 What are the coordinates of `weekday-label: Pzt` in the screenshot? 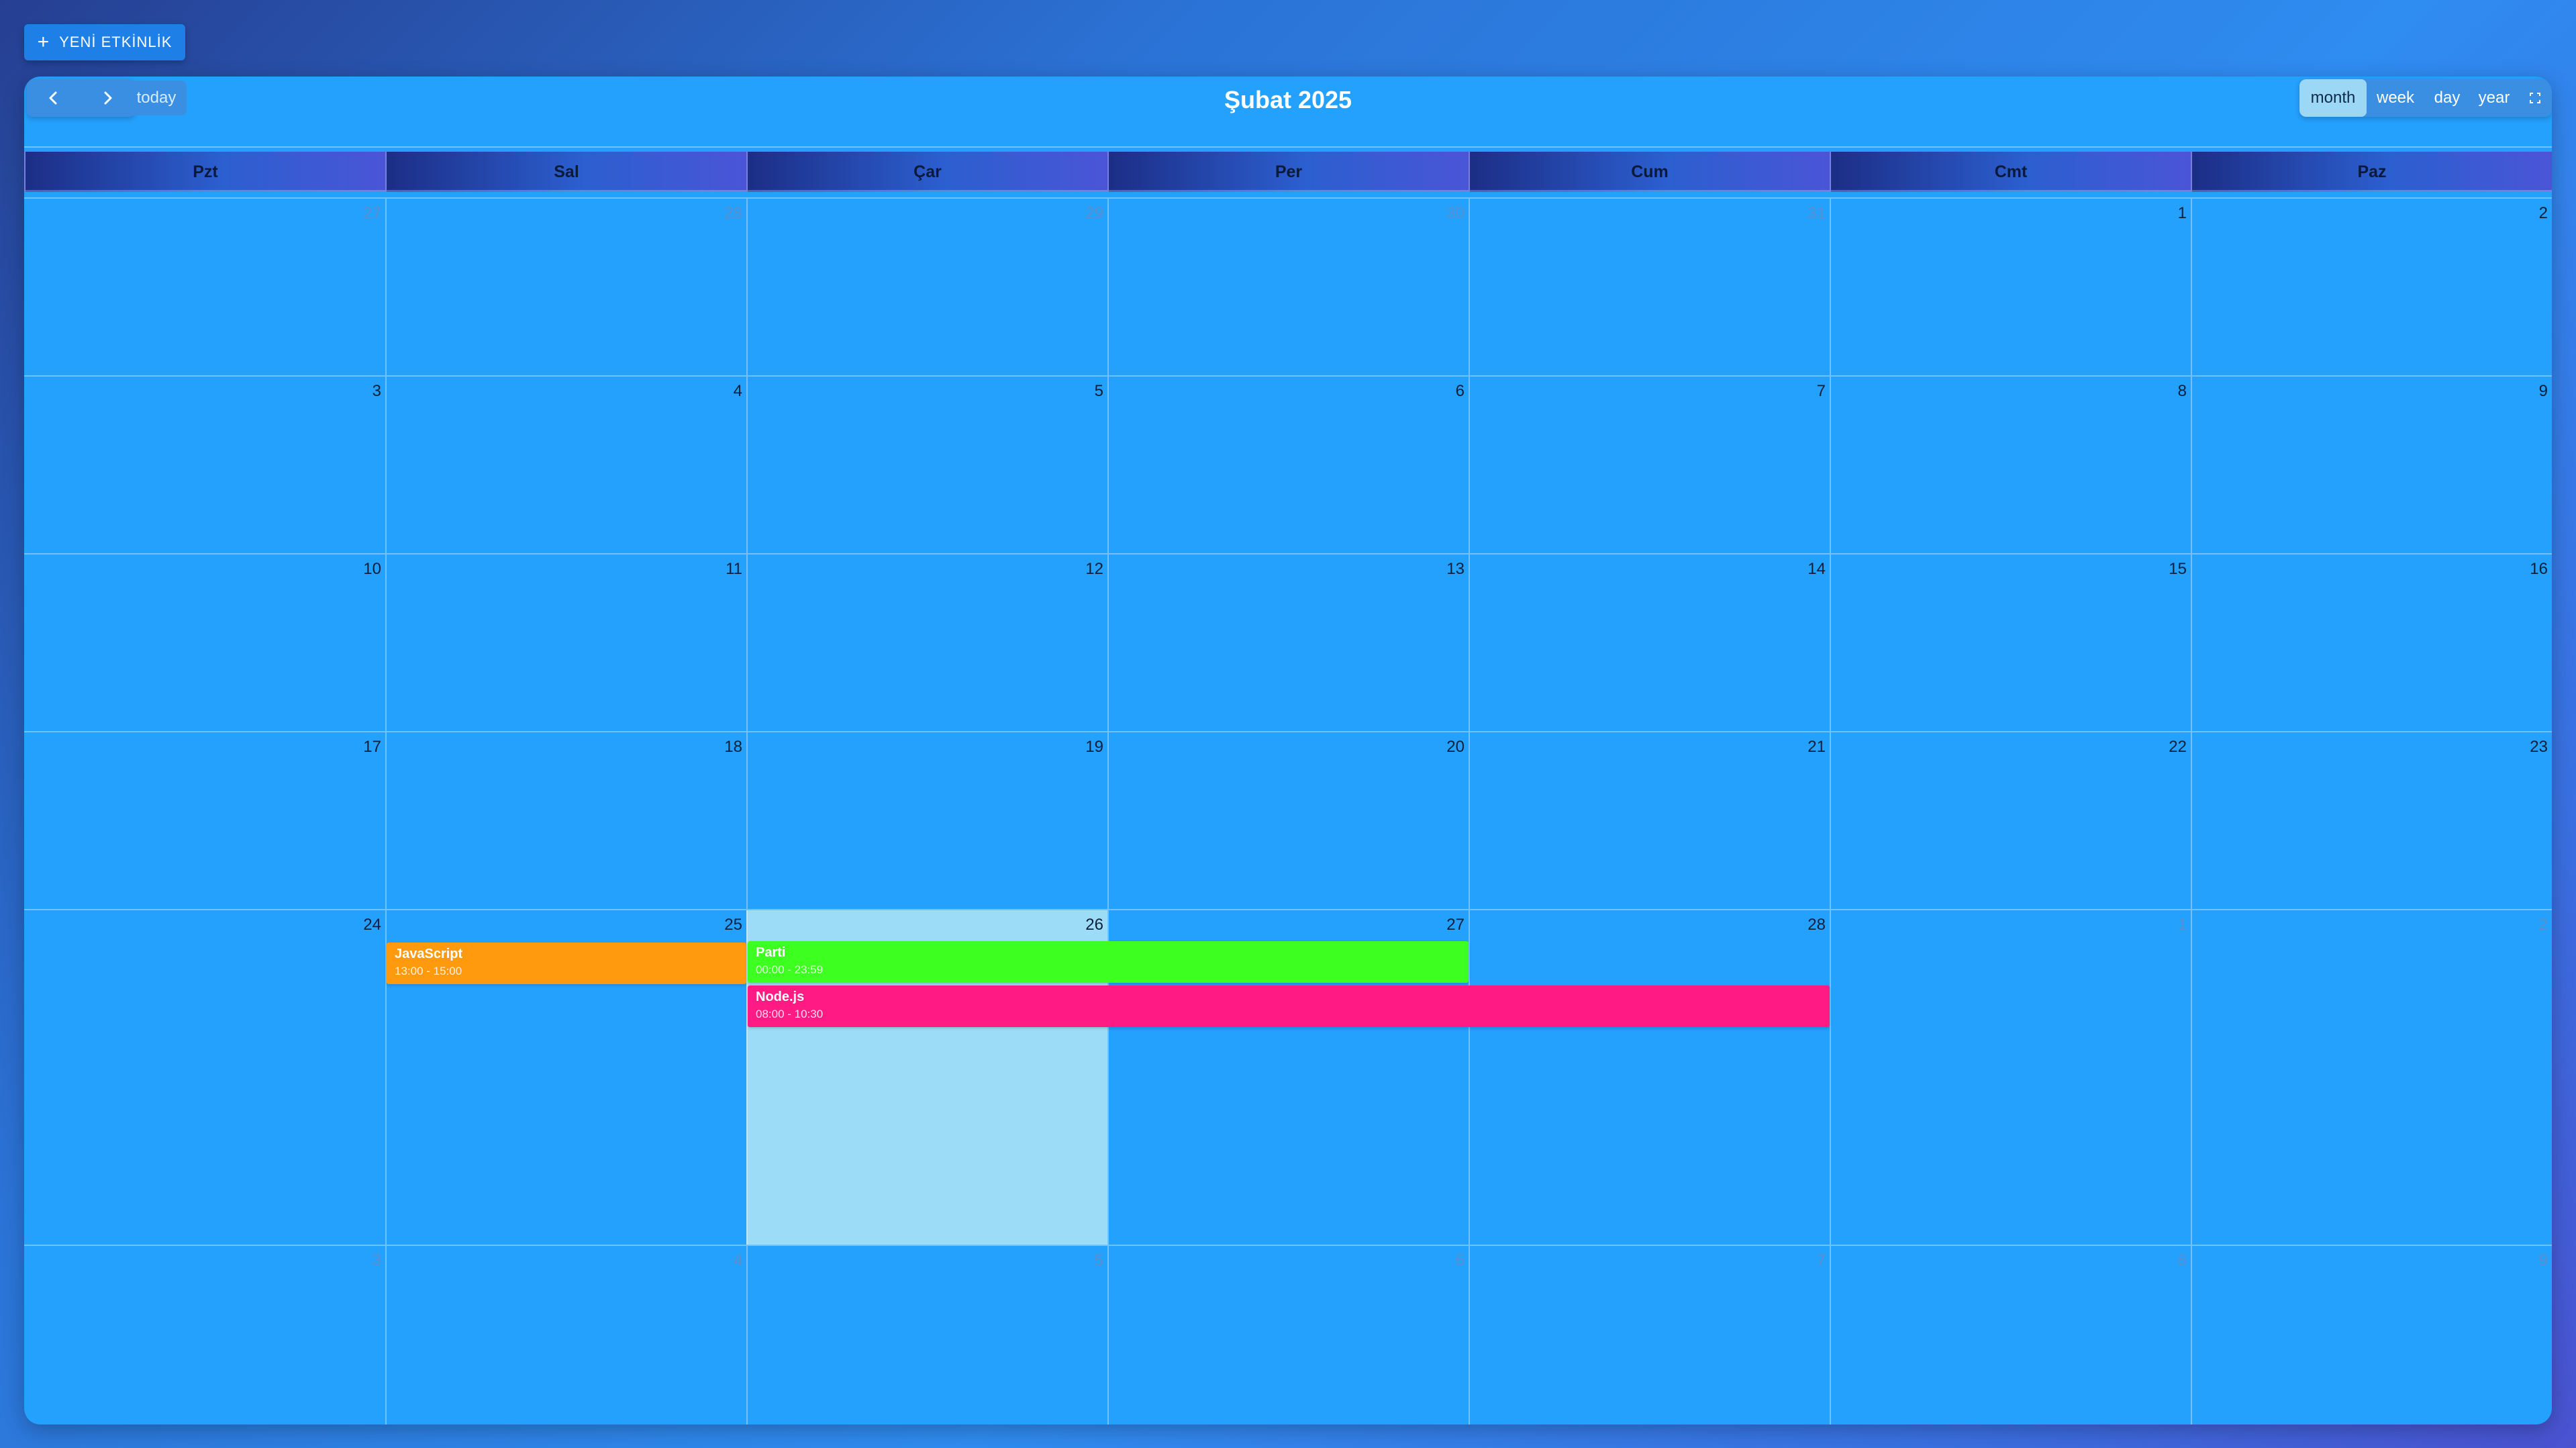 It's located at (205, 171).